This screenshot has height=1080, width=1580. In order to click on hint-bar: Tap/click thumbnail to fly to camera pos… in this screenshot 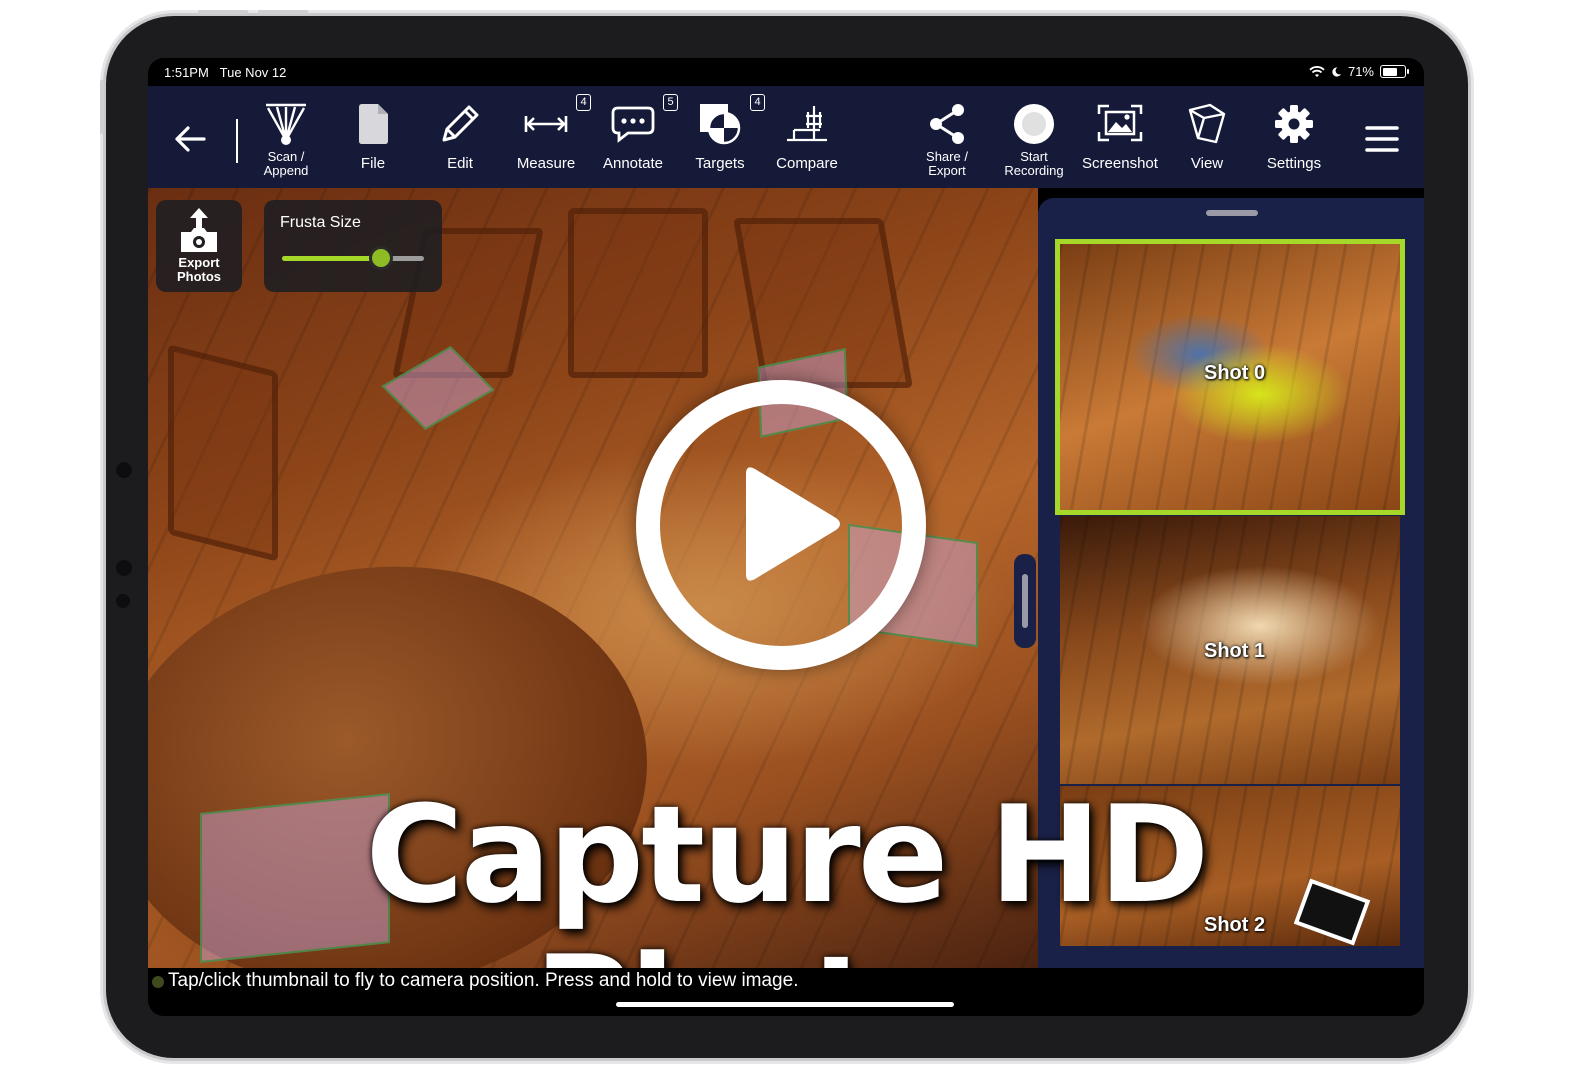, I will do `click(786, 992)`.